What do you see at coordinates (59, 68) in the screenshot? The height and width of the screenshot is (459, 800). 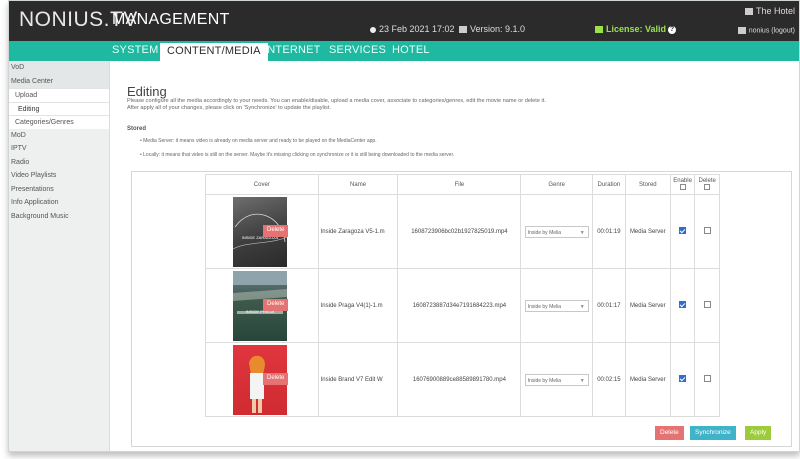 I see `sidebar-item-vod: VoD` at bounding box center [59, 68].